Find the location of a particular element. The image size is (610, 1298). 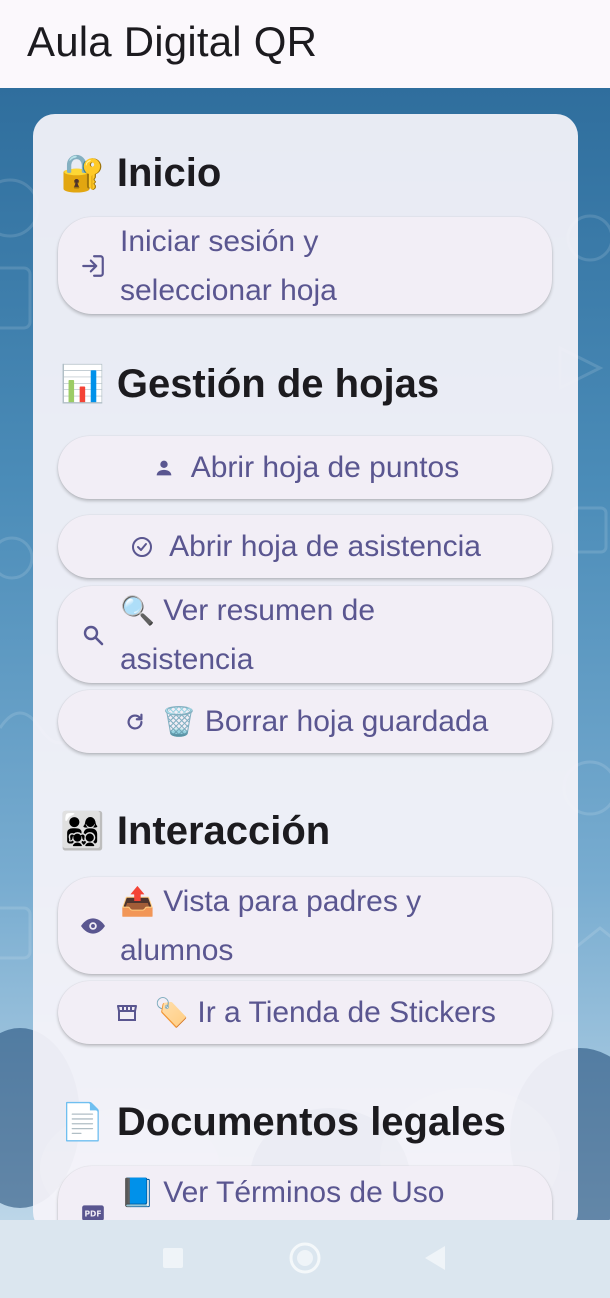

section-inicio-label: Inicio is located at coordinates (169, 172).